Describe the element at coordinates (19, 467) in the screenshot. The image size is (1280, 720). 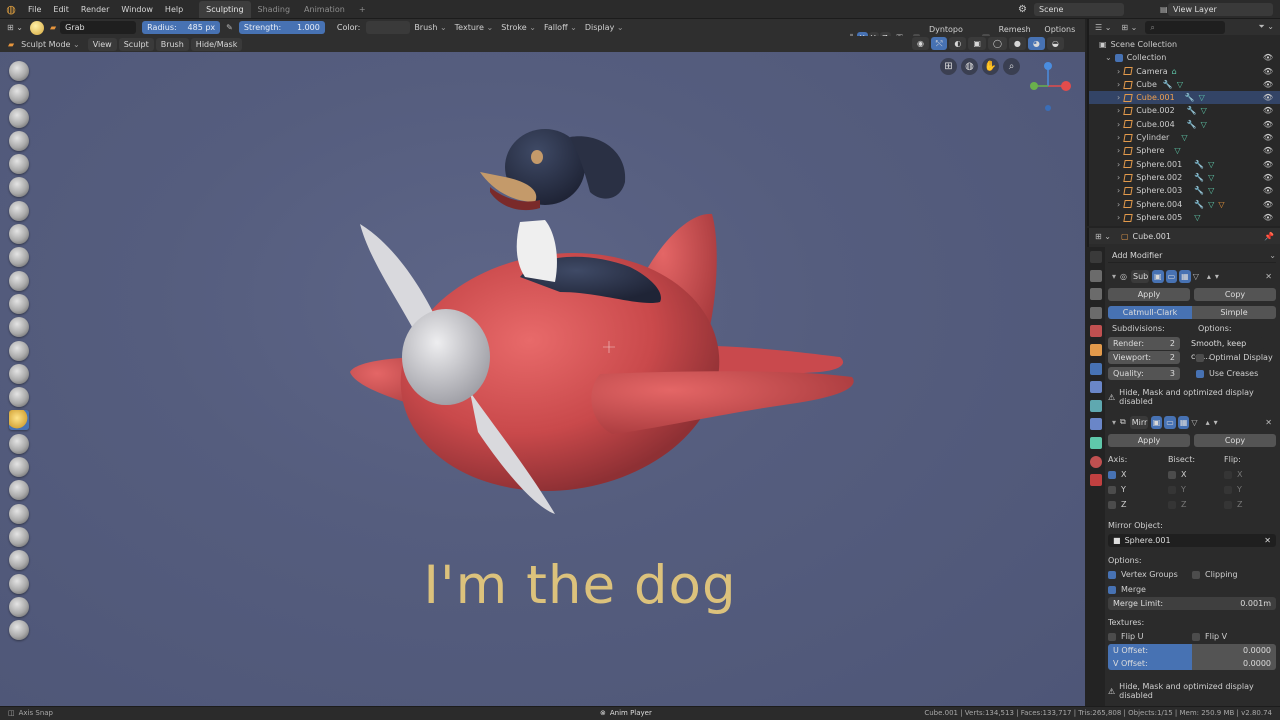
I see `tool-rotate` at that location.